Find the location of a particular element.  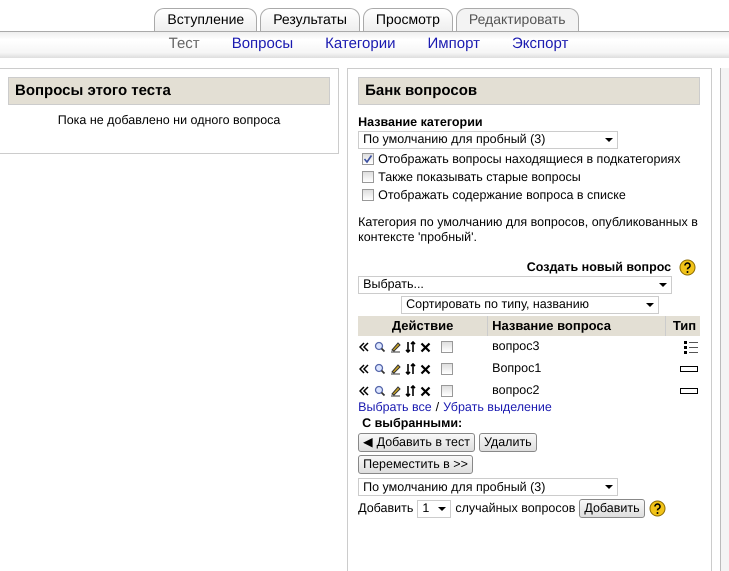

count-select: 1 is located at coordinates (434, 509).